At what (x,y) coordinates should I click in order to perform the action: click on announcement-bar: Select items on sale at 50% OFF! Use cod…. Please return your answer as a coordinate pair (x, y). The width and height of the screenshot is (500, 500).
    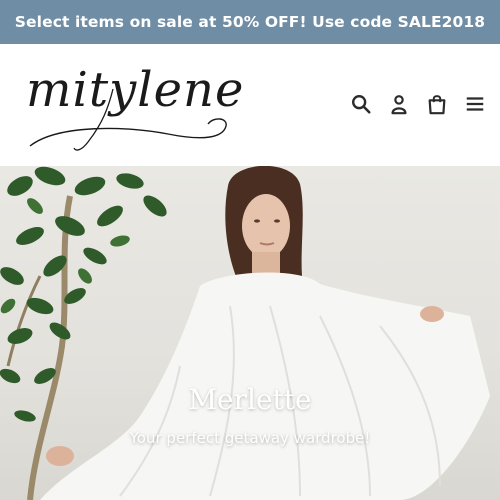
    Looking at the image, I should click on (250, 22).